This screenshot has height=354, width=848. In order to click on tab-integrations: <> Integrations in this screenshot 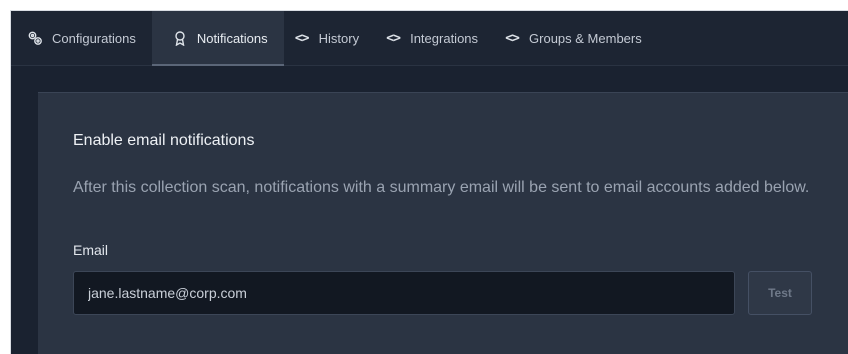, I will do `click(434, 38)`.